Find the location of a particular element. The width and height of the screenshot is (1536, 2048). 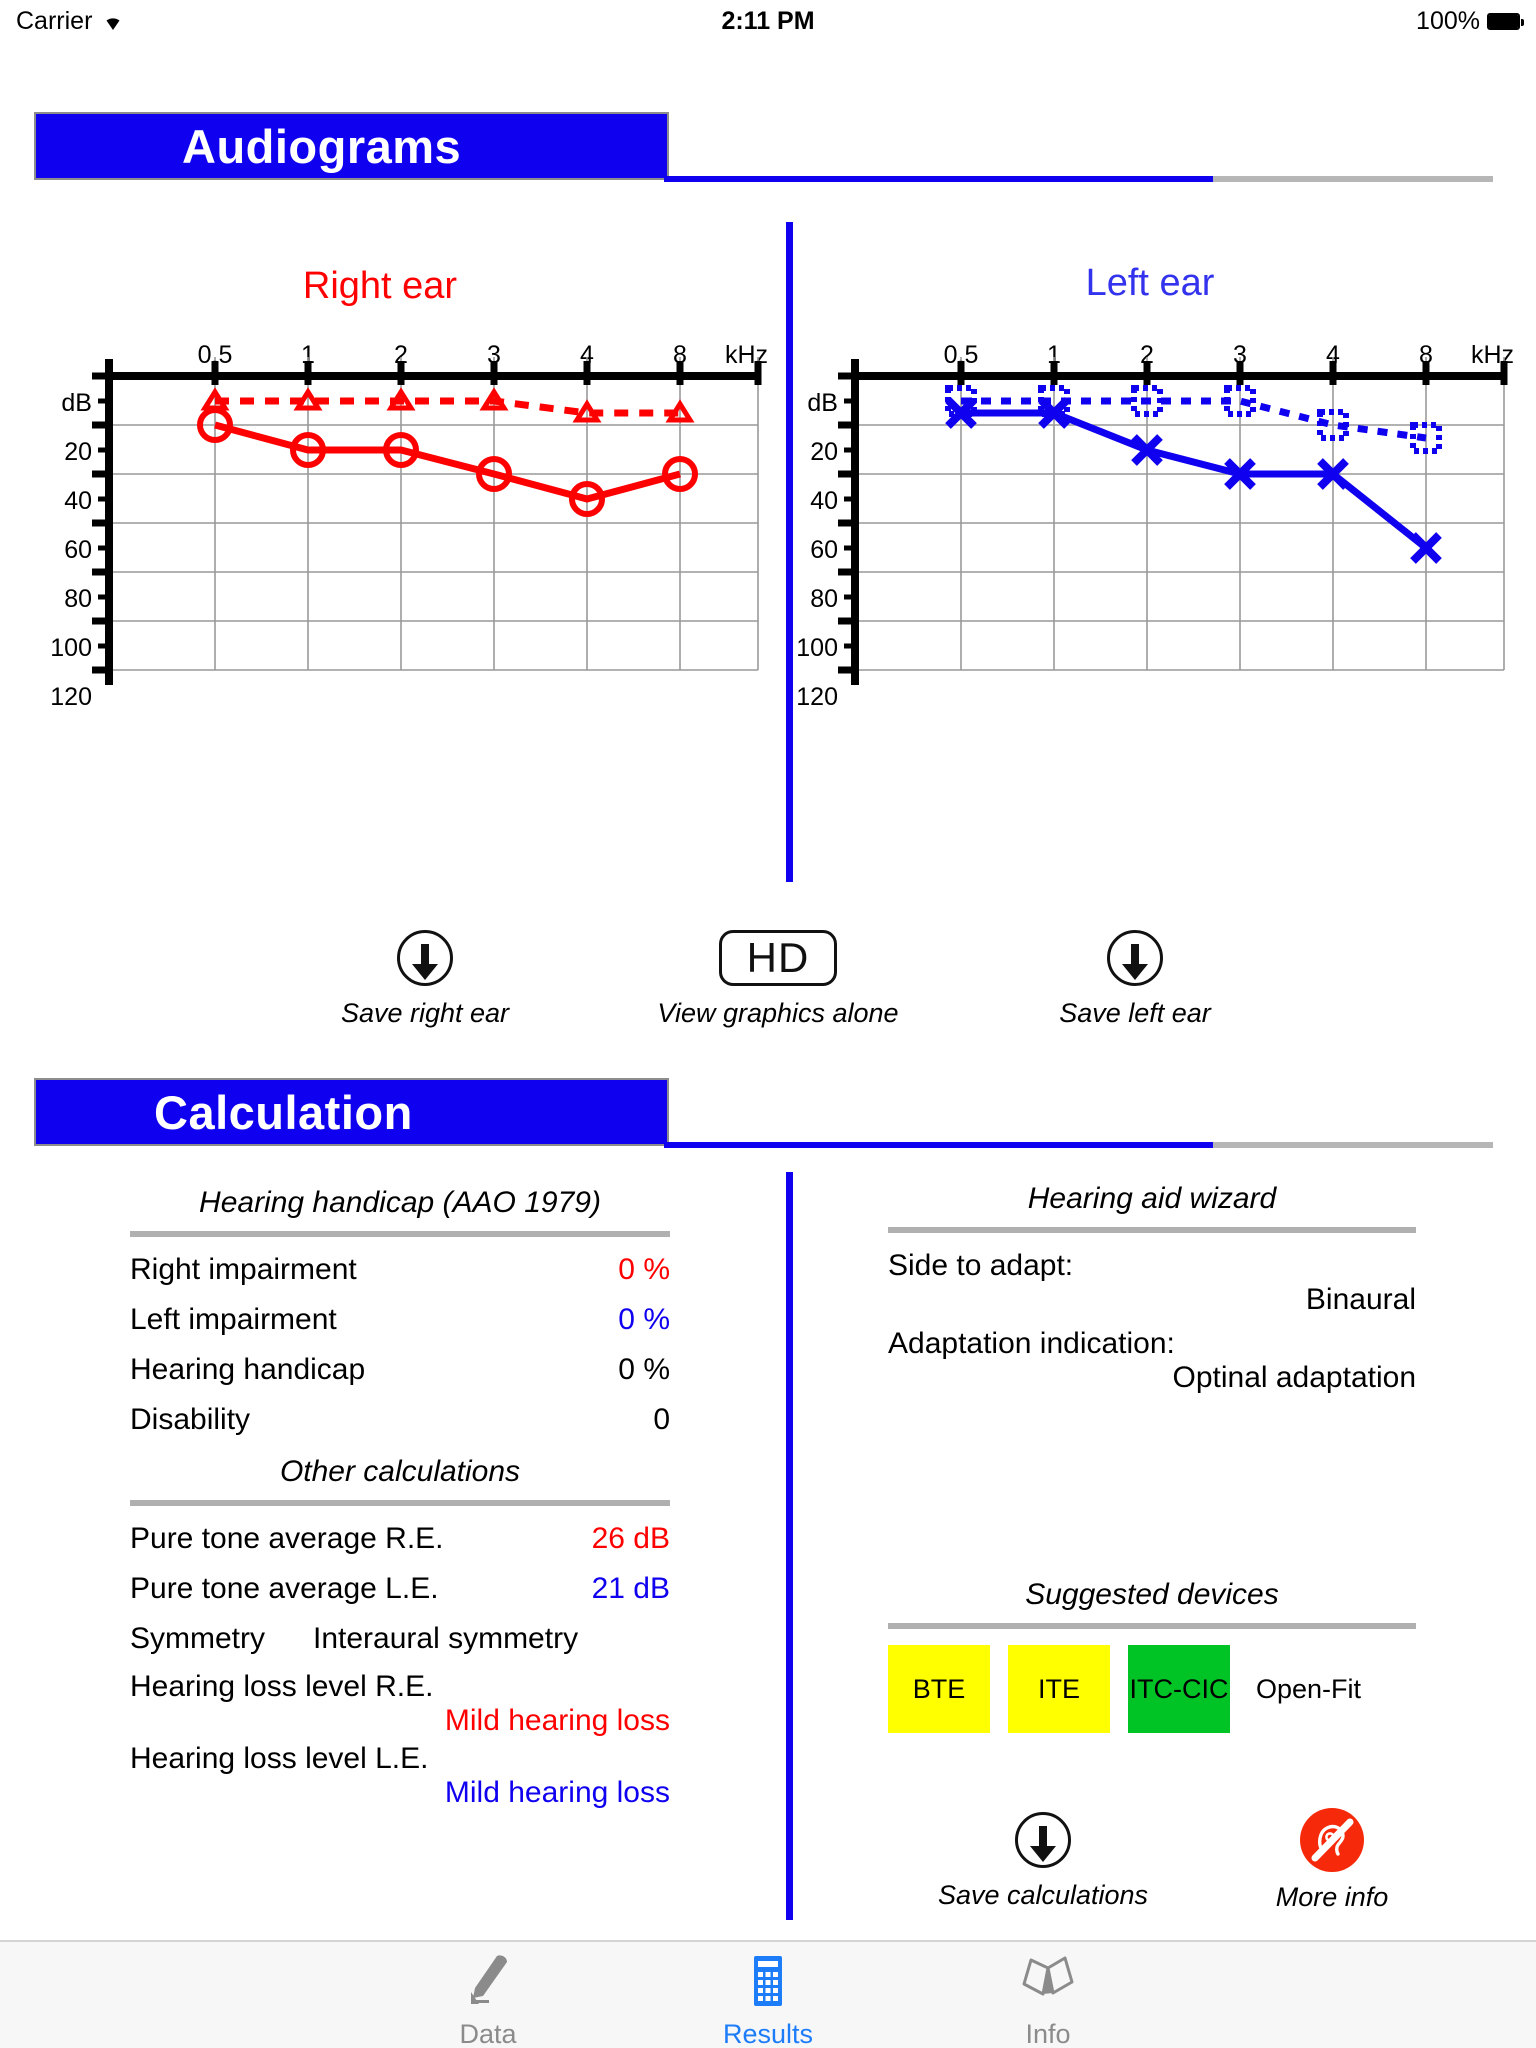

calculator-icon is located at coordinates (768, 1981).